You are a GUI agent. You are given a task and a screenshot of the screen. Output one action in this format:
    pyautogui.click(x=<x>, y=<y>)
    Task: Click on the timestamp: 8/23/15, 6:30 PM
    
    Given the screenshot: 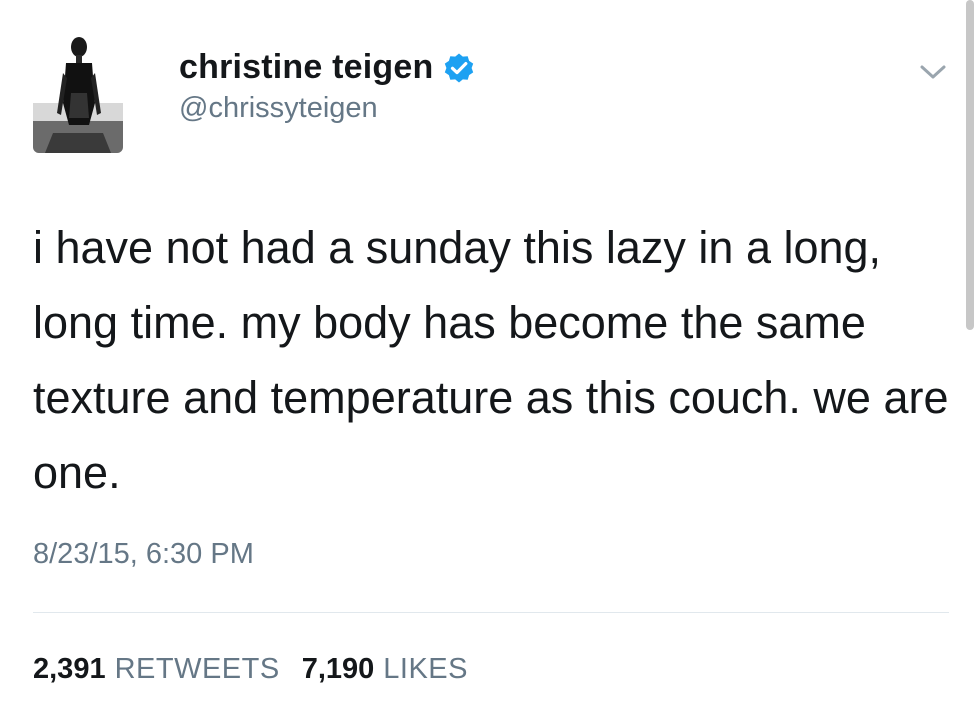 What is the action you would take?
    pyautogui.click(x=143, y=554)
    